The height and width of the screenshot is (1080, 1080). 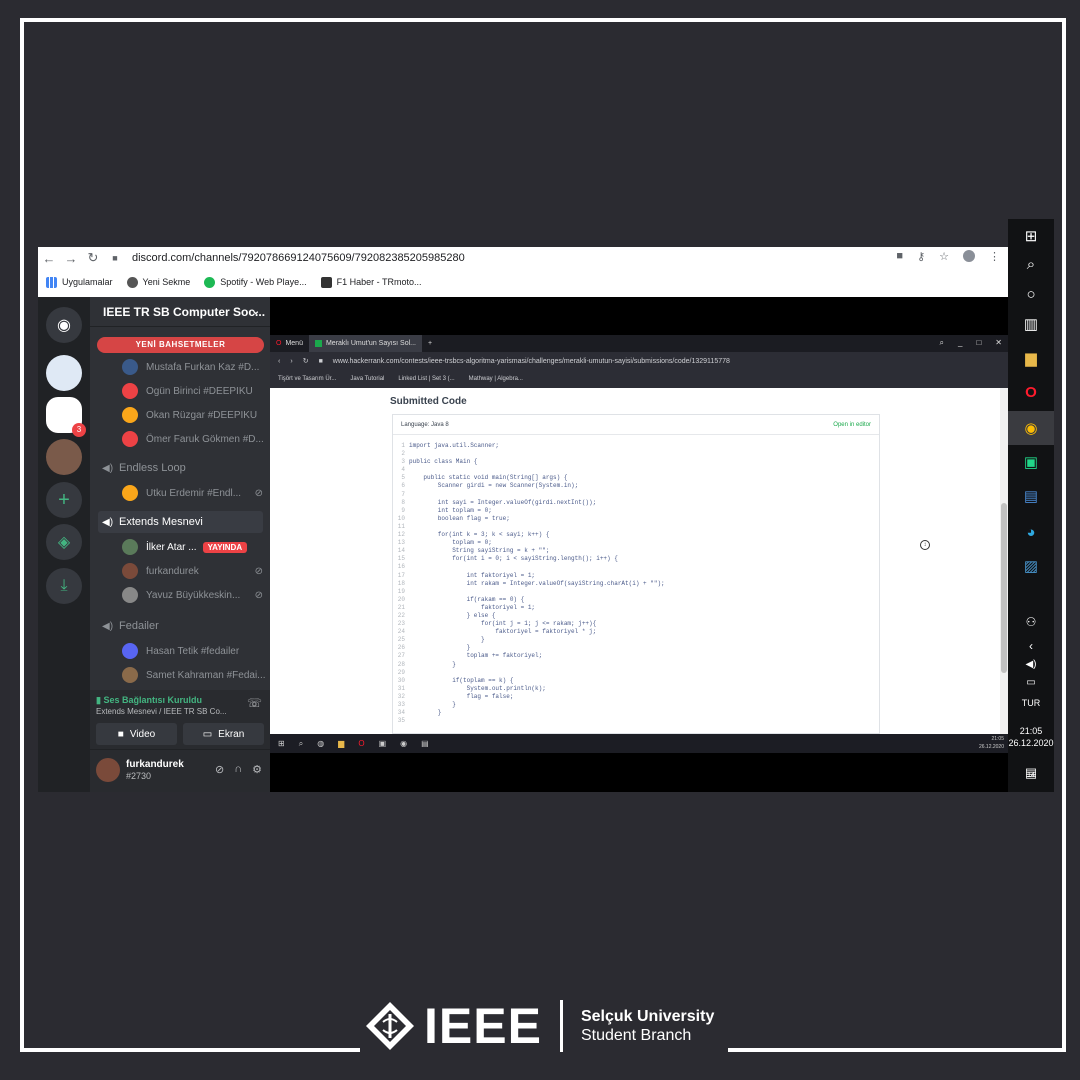 I want to click on close-icon: ✕, so click(x=998, y=343).